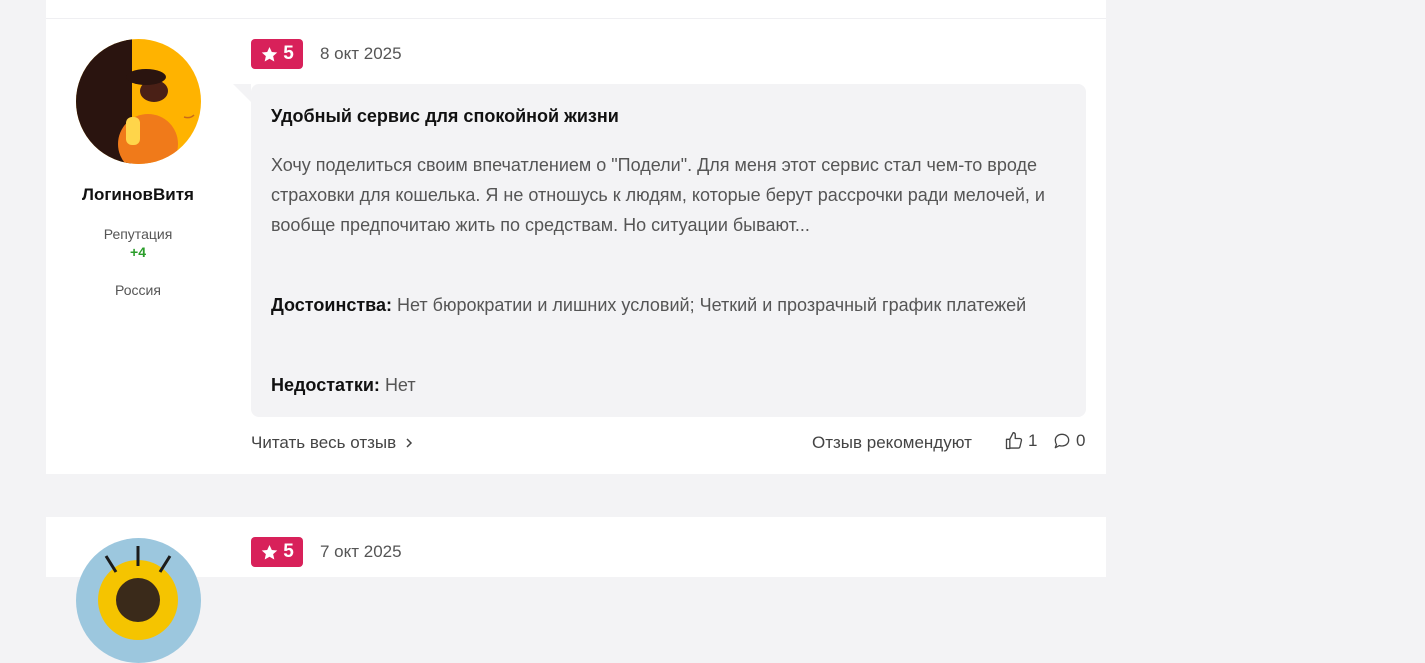 The width and height of the screenshot is (1425, 663). What do you see at coordinates (138, 252) in the screenshot?
I see `reputation-value: +4` at bounding box center [138, 252].